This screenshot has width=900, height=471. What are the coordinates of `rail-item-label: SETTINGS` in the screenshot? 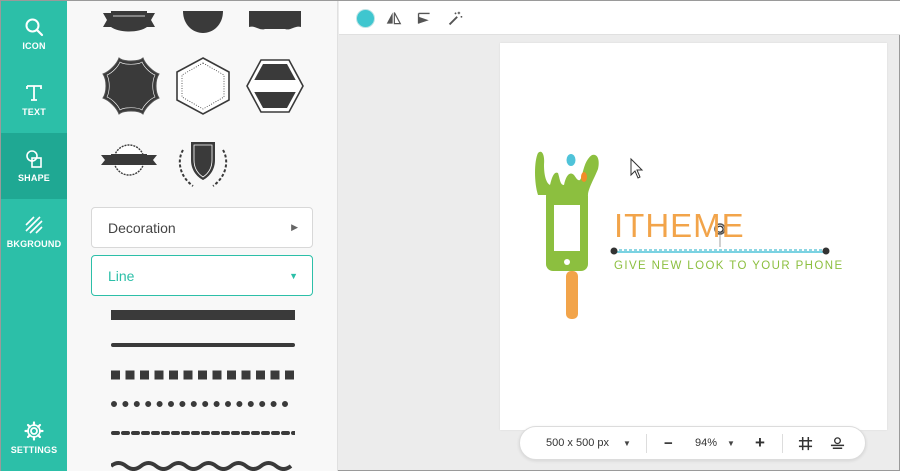 It's located at (34, 450).